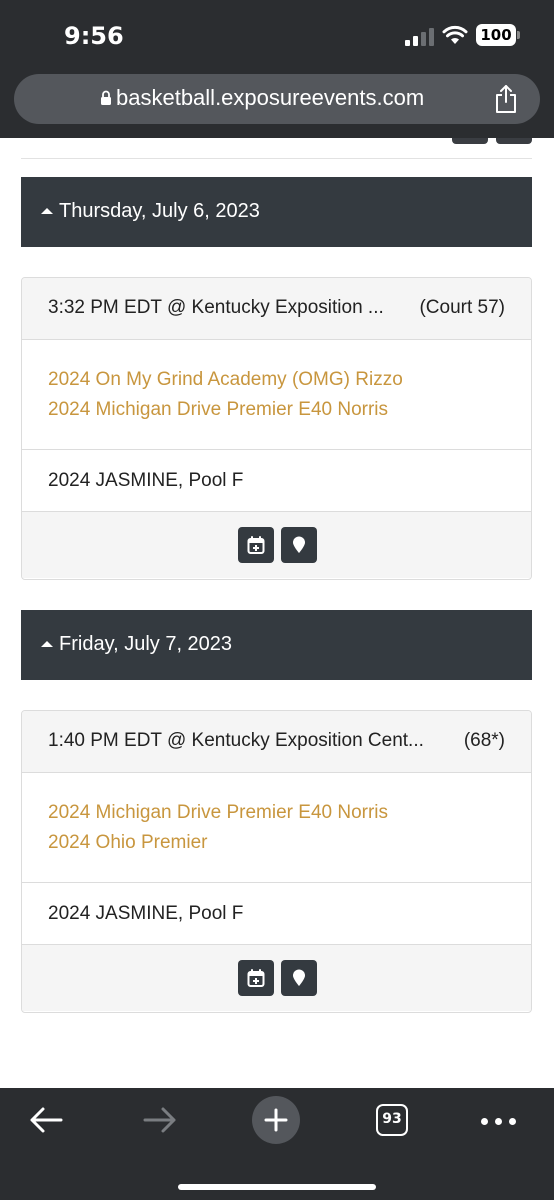  Describe the element at coordinates (127, 843) in the screenshot. I see `team-link: 2024 Ohio Premier` at that location.